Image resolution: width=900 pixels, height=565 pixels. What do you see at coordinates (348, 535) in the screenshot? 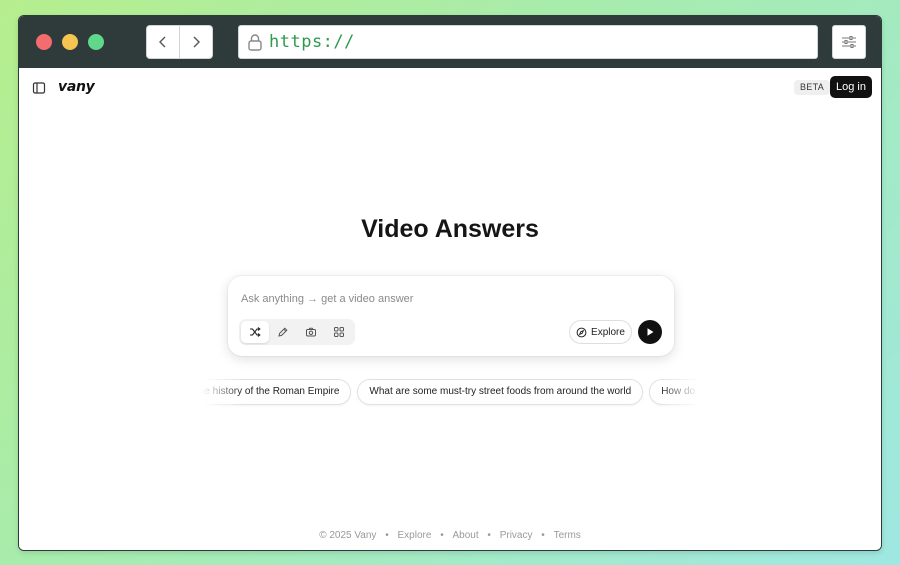
I see `copyright-text: © 2025 Vany` at bounding box center [348, 535].